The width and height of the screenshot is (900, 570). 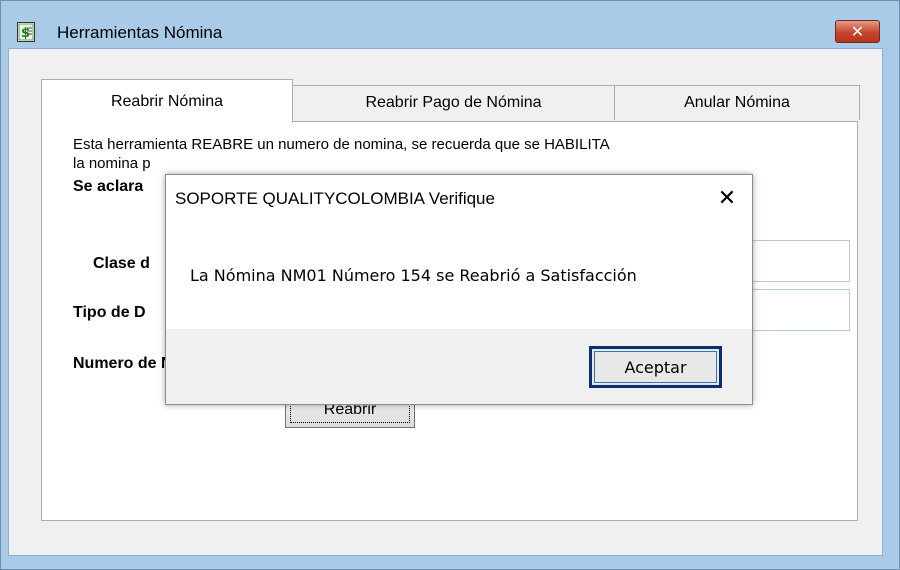 I want to click on dialog-title: SOPORTE QUALITYCOLOMBIA Verifique, so click(x=335, y=198).